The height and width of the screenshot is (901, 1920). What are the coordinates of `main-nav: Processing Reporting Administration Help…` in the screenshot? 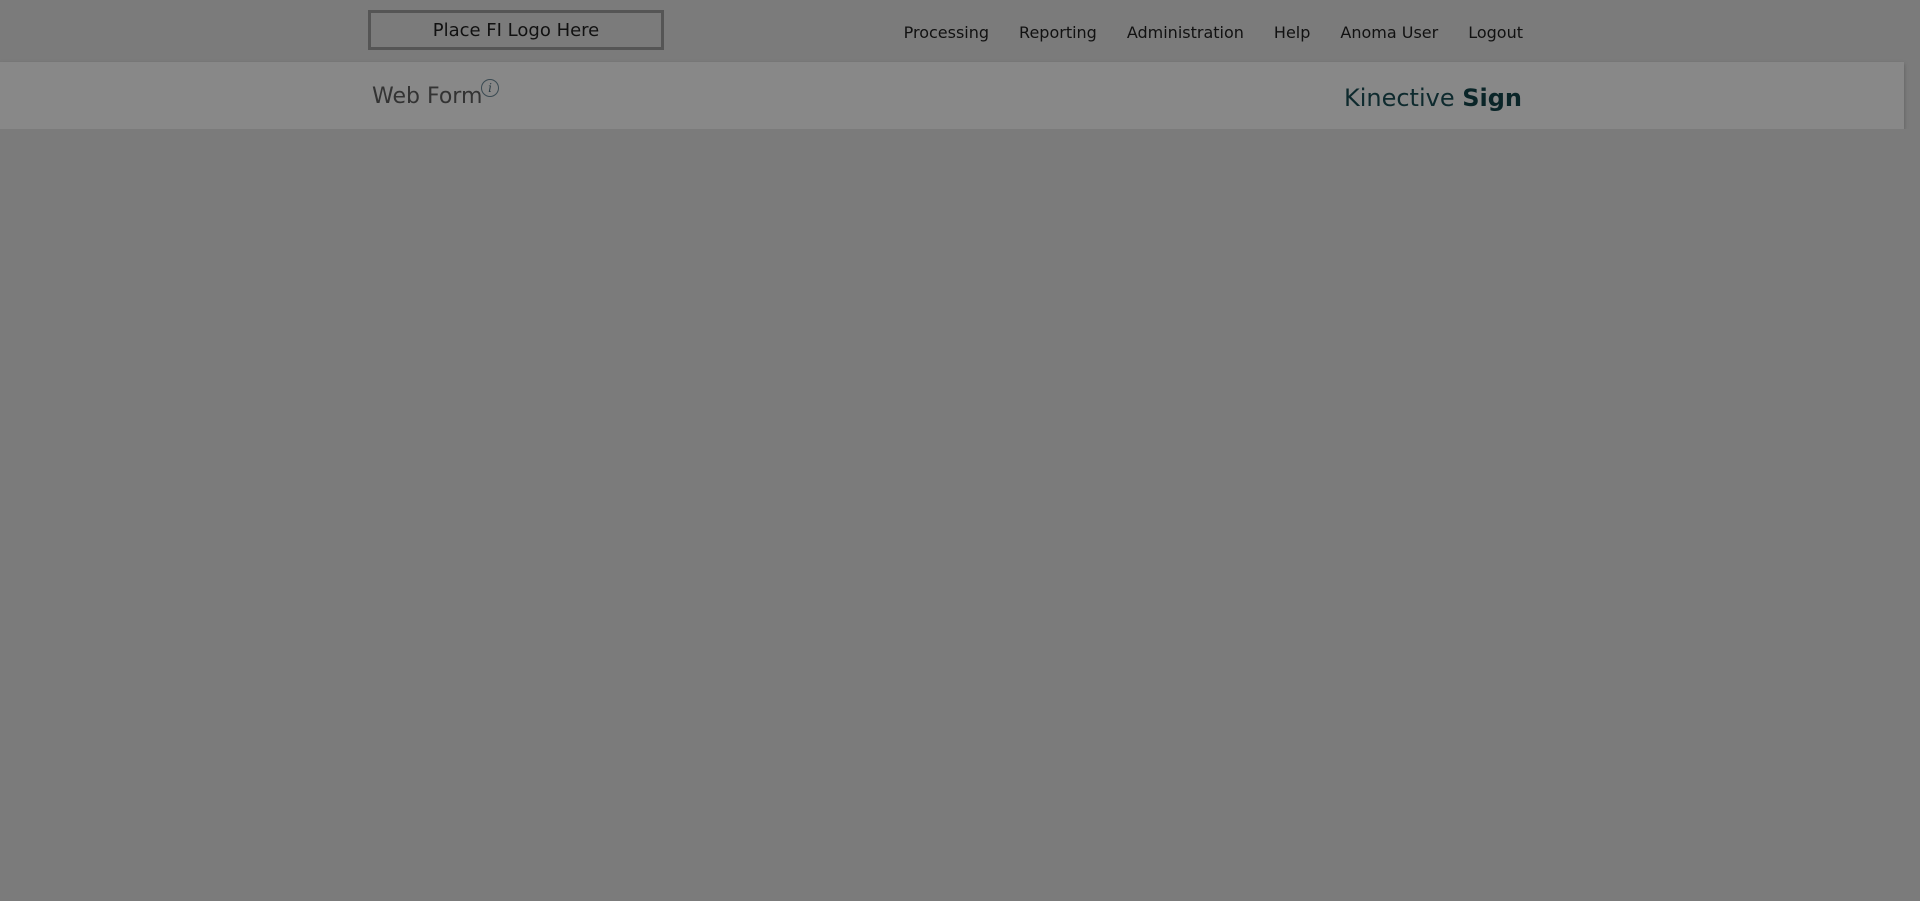 It's located at (1213, 33).